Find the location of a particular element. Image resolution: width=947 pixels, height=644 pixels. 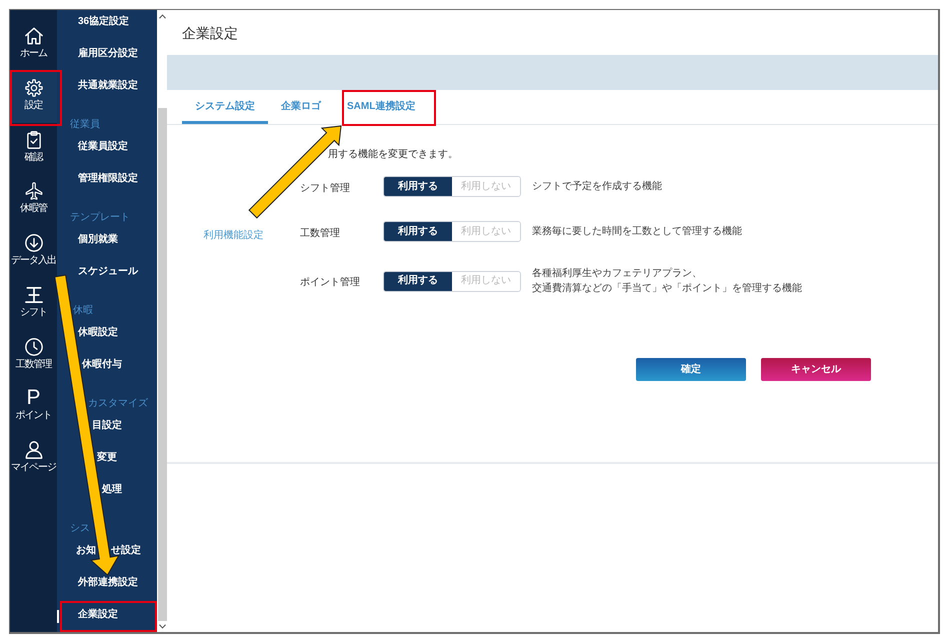

sidebar-item: 目設定 is located at coordinates (107, 426).